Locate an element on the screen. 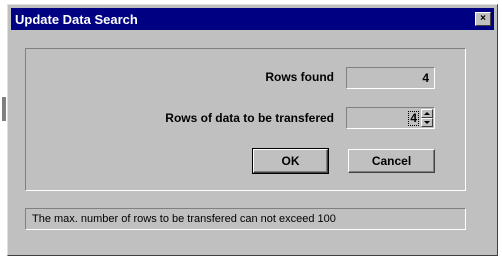 This screenshot has width=502, height=264. cancel-button-label: Cancel is located at coordinates (391, 161).